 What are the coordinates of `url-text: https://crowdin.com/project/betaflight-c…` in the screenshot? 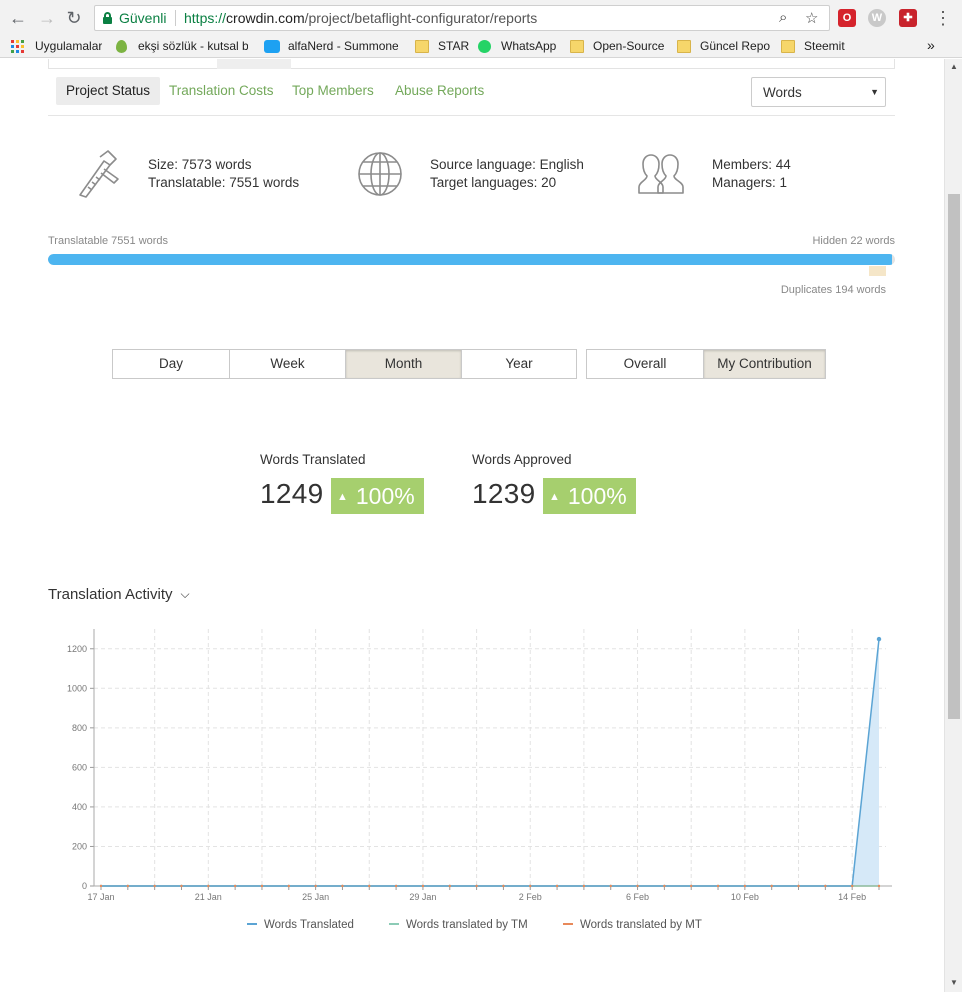 It's located at (360, 18).